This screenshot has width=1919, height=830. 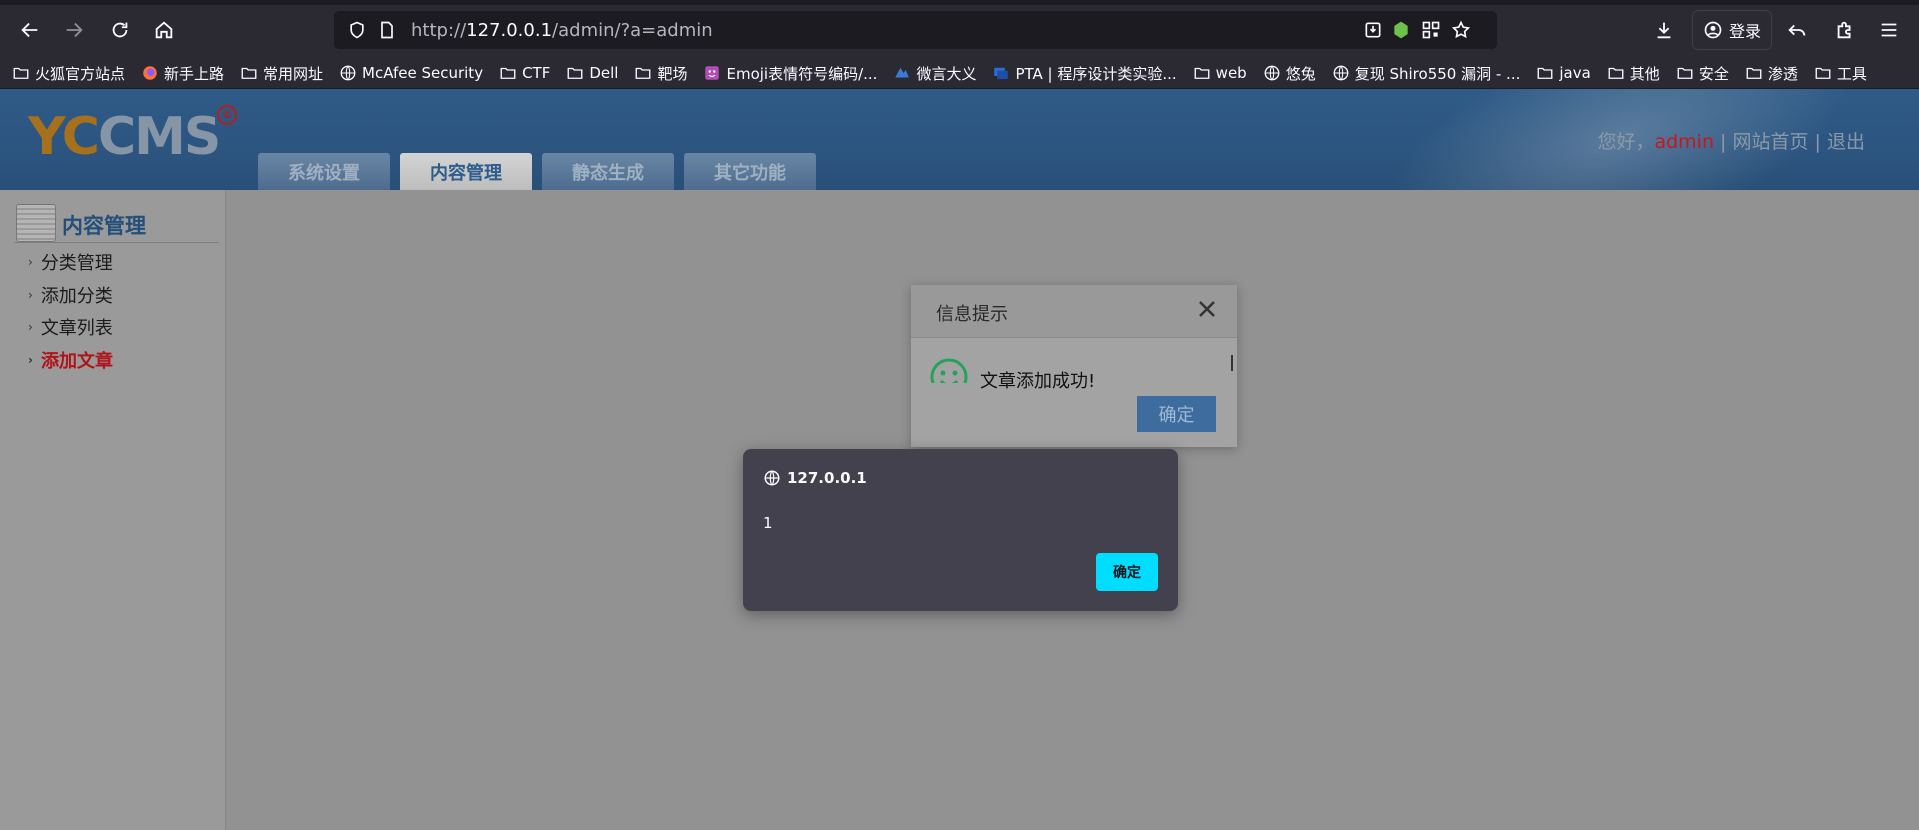 I want to click on bookmark-item: Dell, so click(x=592, y=73).